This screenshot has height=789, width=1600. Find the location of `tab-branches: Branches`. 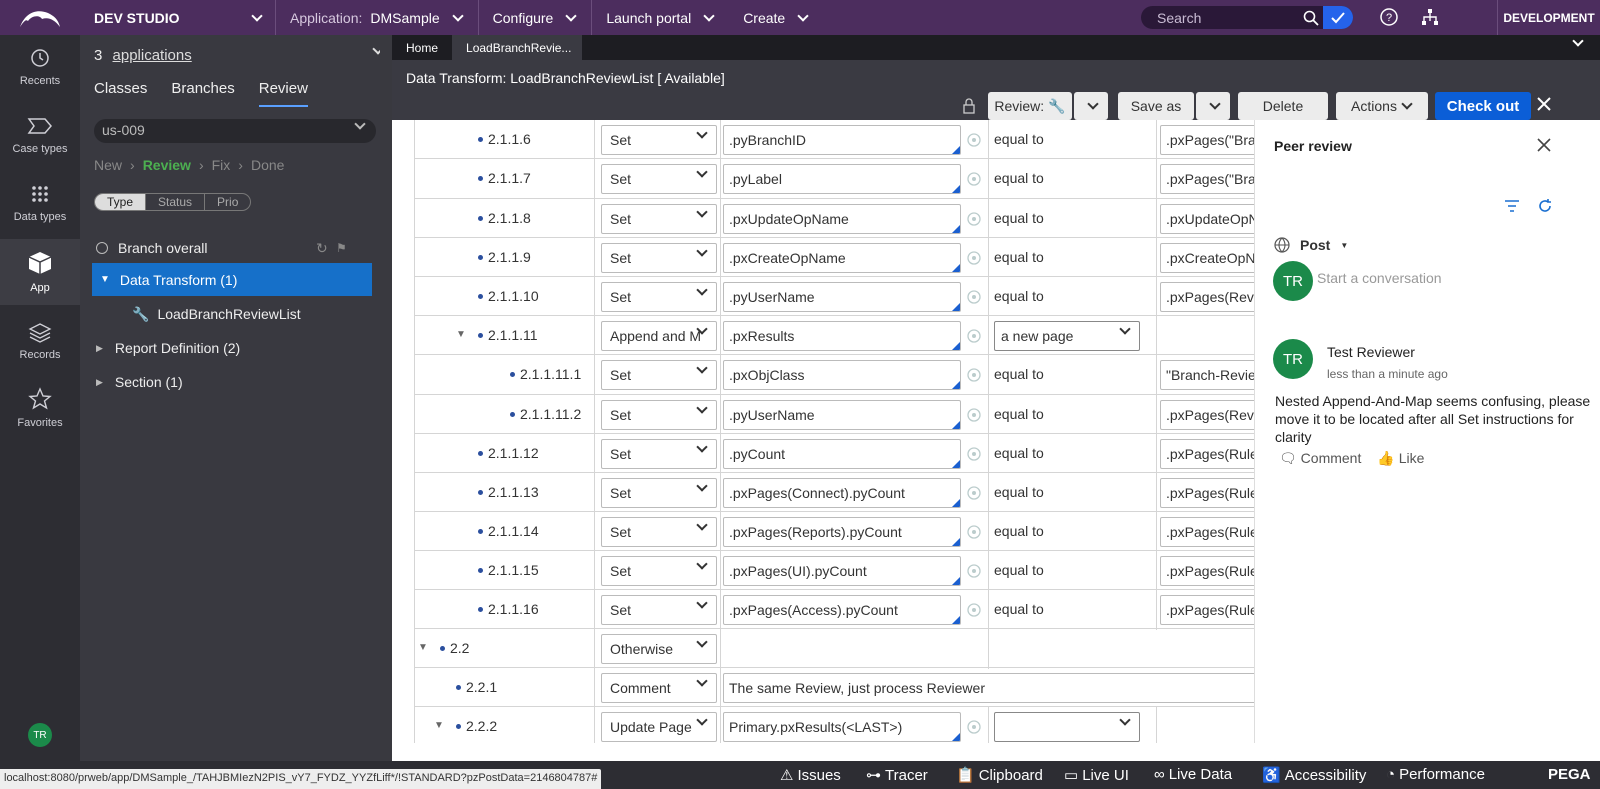

tab-branches: Branches is located at coordinates (202, 93).